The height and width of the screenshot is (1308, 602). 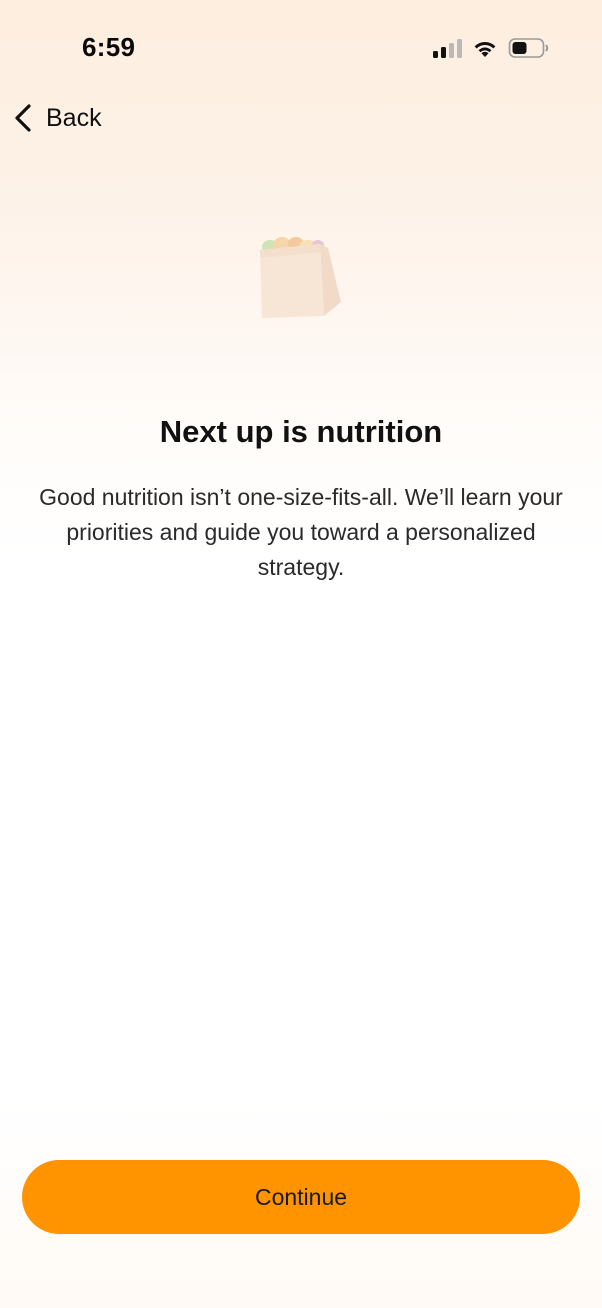 I want to click on chevron-left-icon, so click(x=23, y=118).